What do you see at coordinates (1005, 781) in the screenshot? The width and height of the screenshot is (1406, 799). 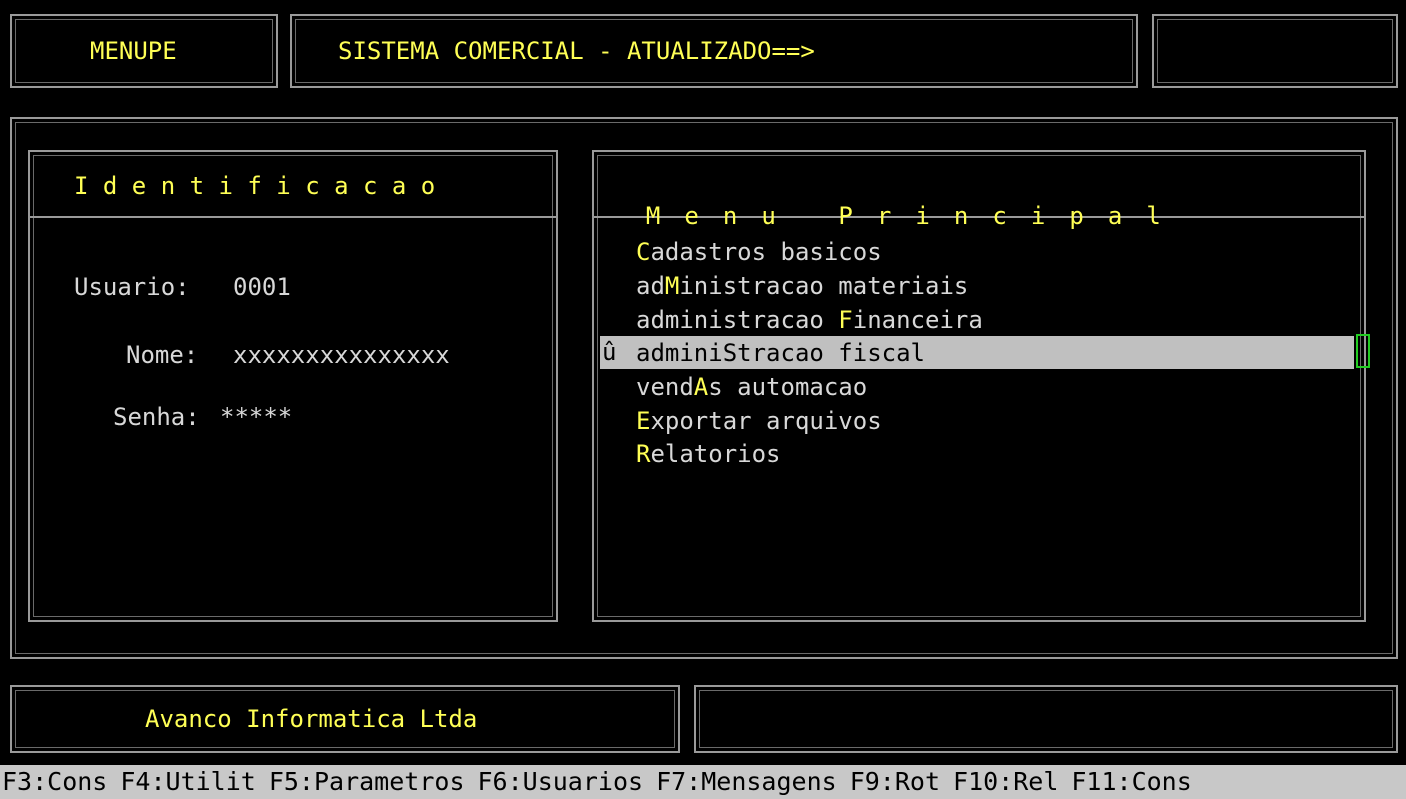 I see `function-key: F10:Rel` at bounding box center [1005, 781].